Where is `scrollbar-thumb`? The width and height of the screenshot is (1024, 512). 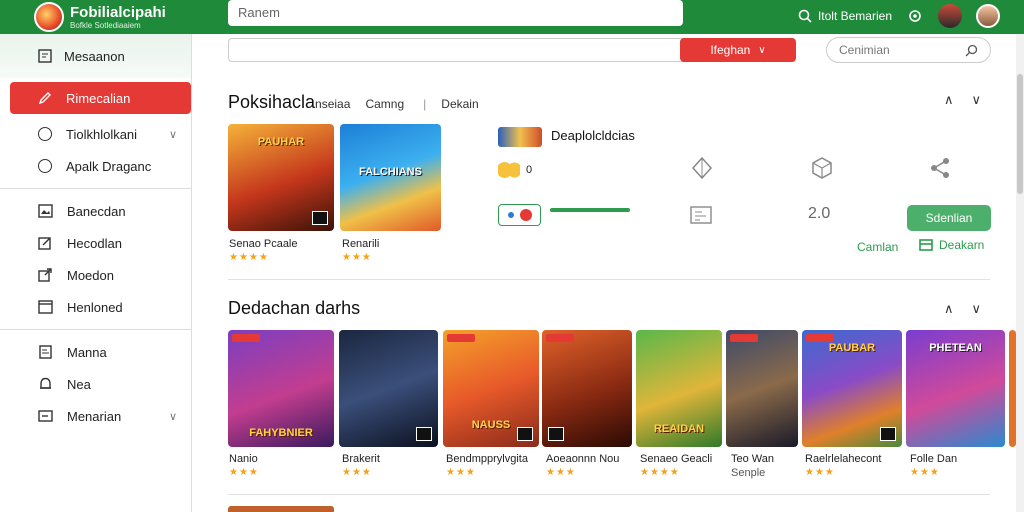
scrollbar-thumb is located at coordinates (1020, 134).